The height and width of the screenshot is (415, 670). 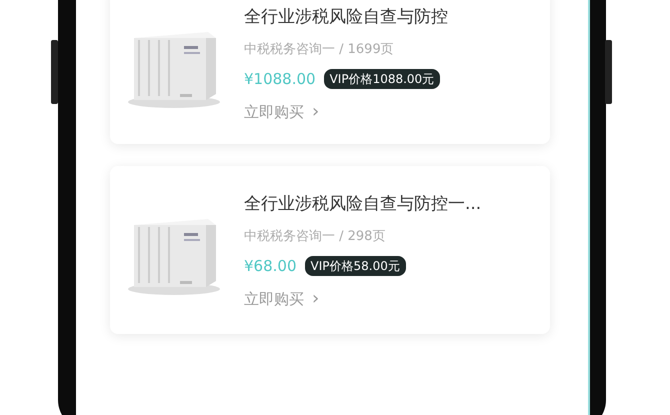 What do you see at coordinates (382, 79) in the screenshot?
I see `vip-price-badge: VIP价格1088.00元` at bounding box center [382, 79].